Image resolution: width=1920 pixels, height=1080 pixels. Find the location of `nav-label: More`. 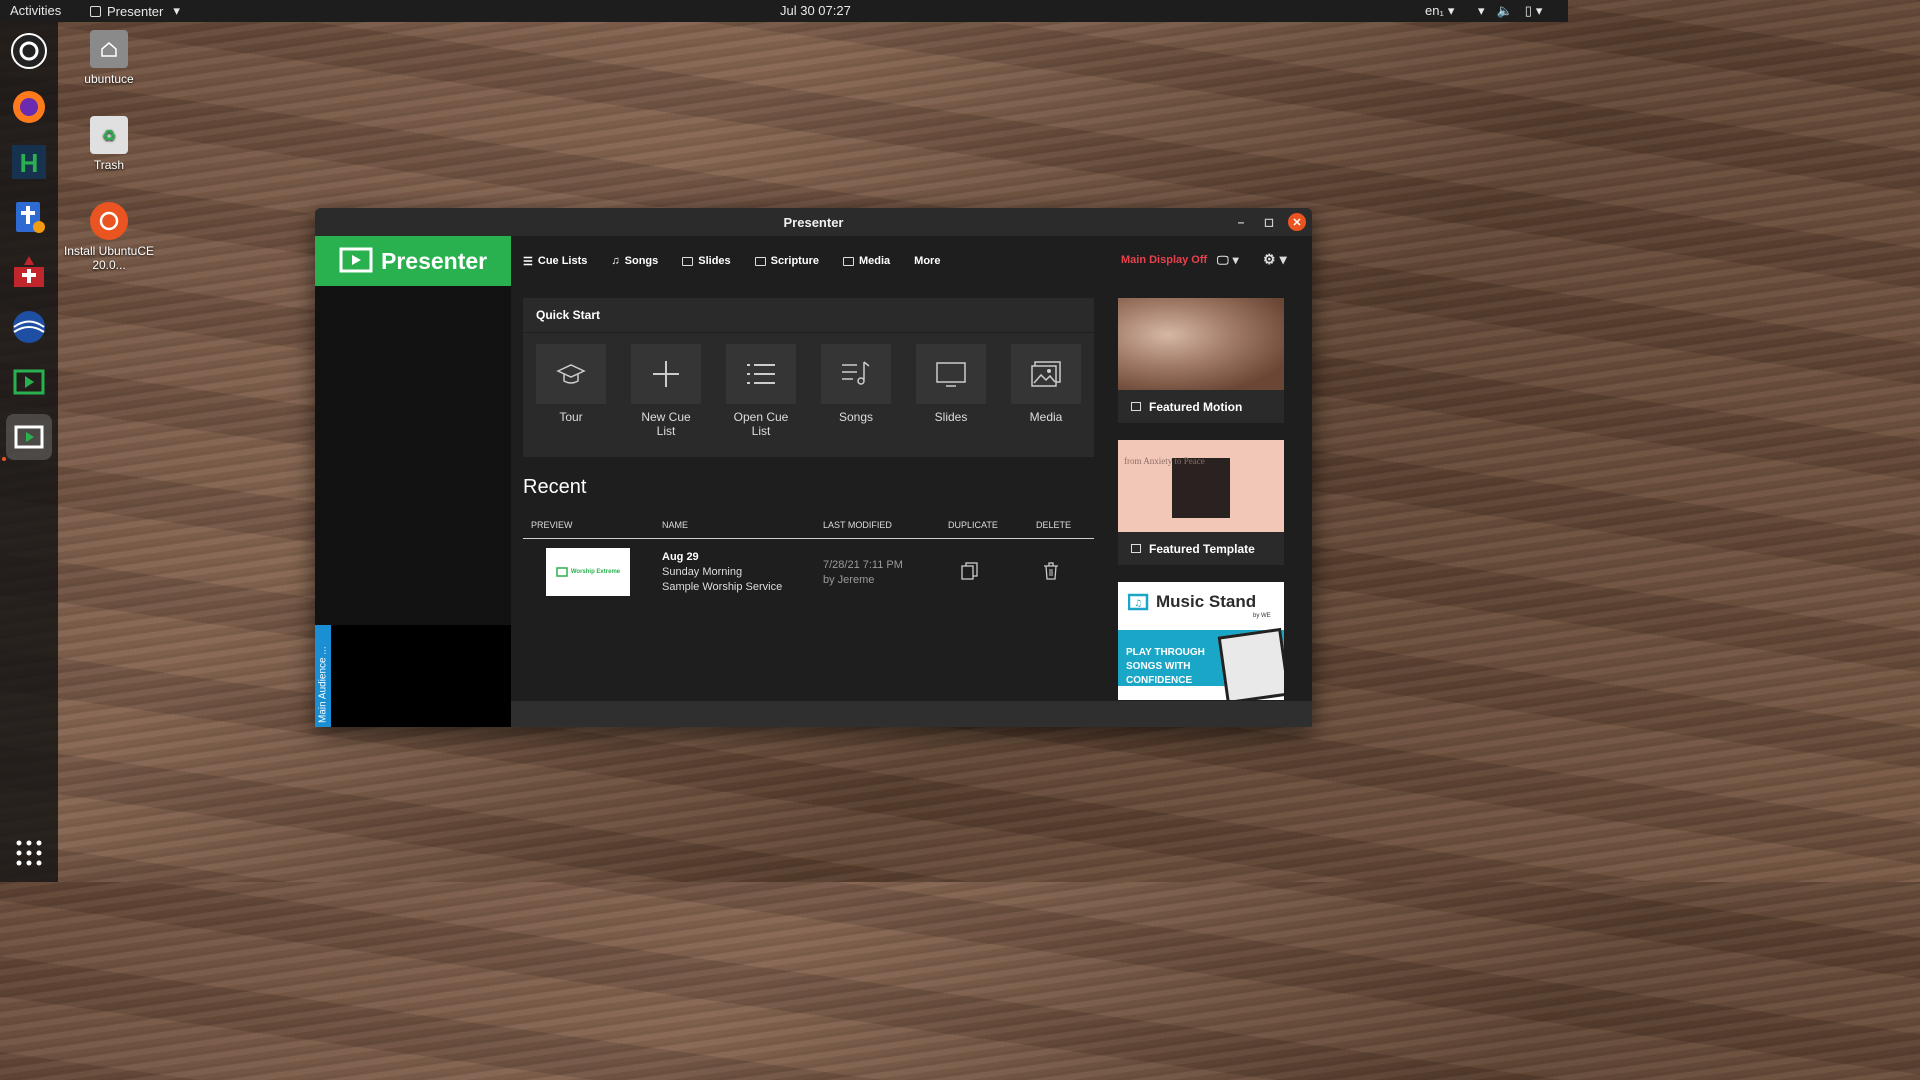

nav-label: More is located at coordinates (927, 261).